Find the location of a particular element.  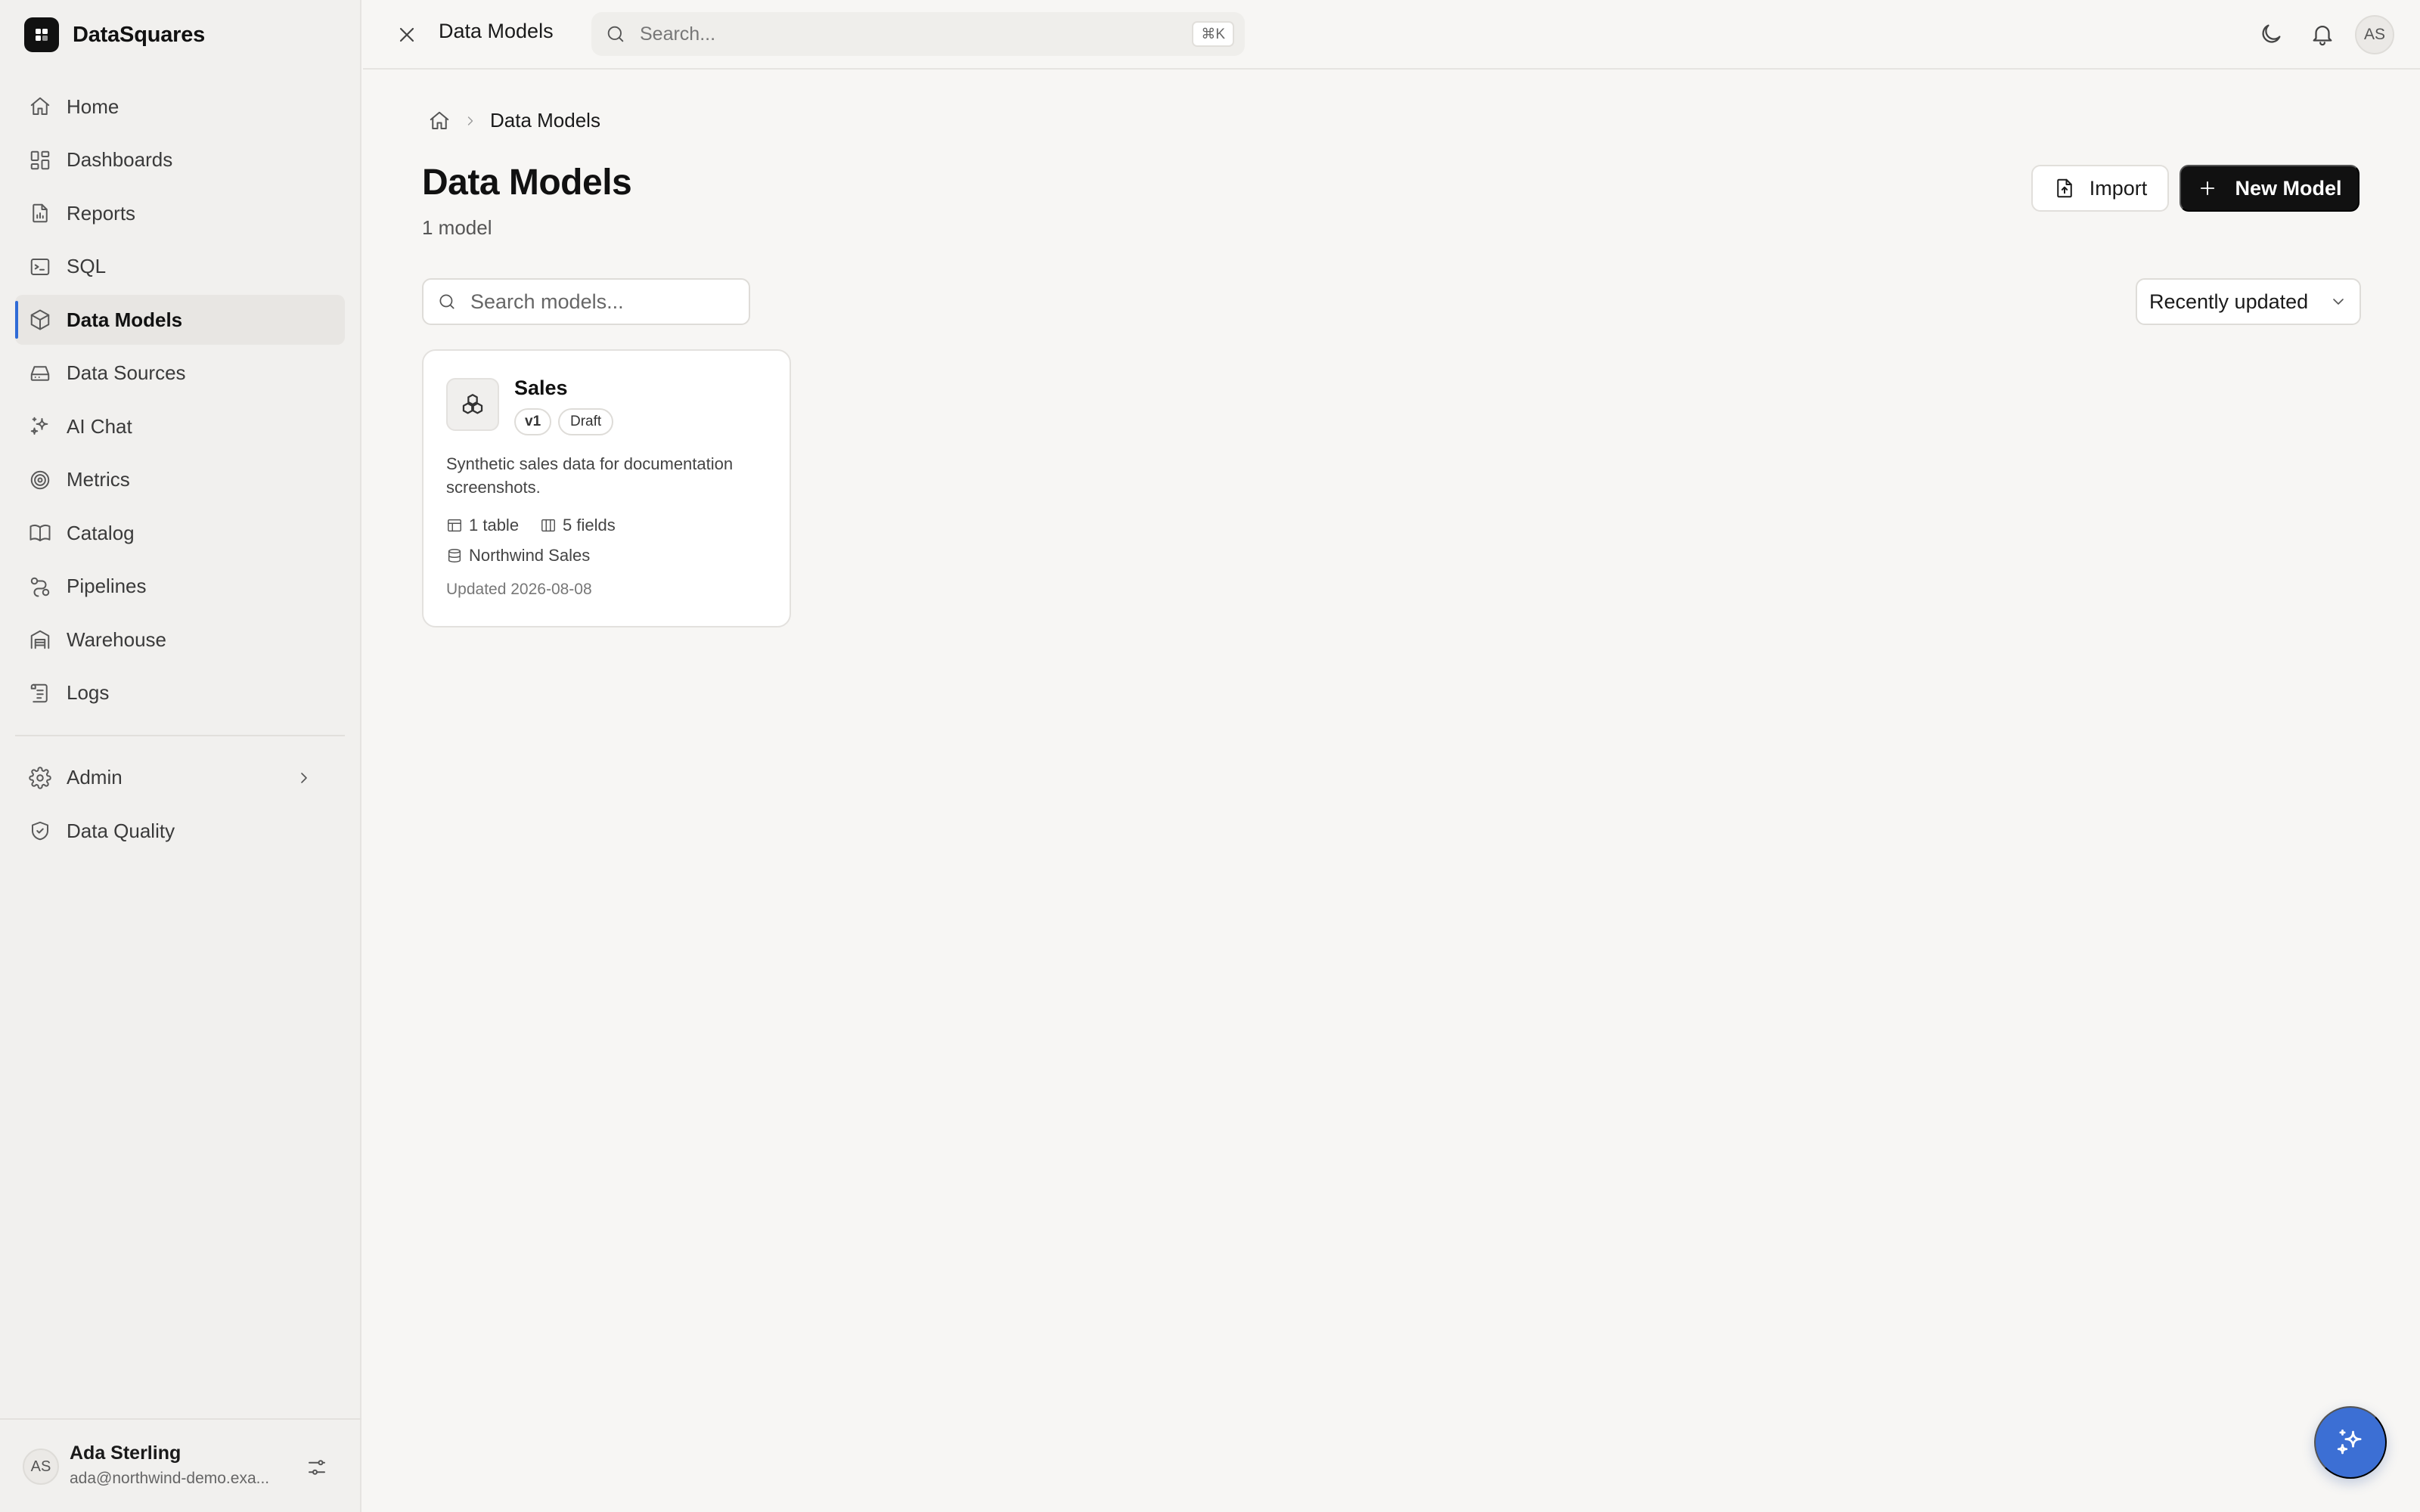

sliders-icon is located at coordinates (317, 1467).